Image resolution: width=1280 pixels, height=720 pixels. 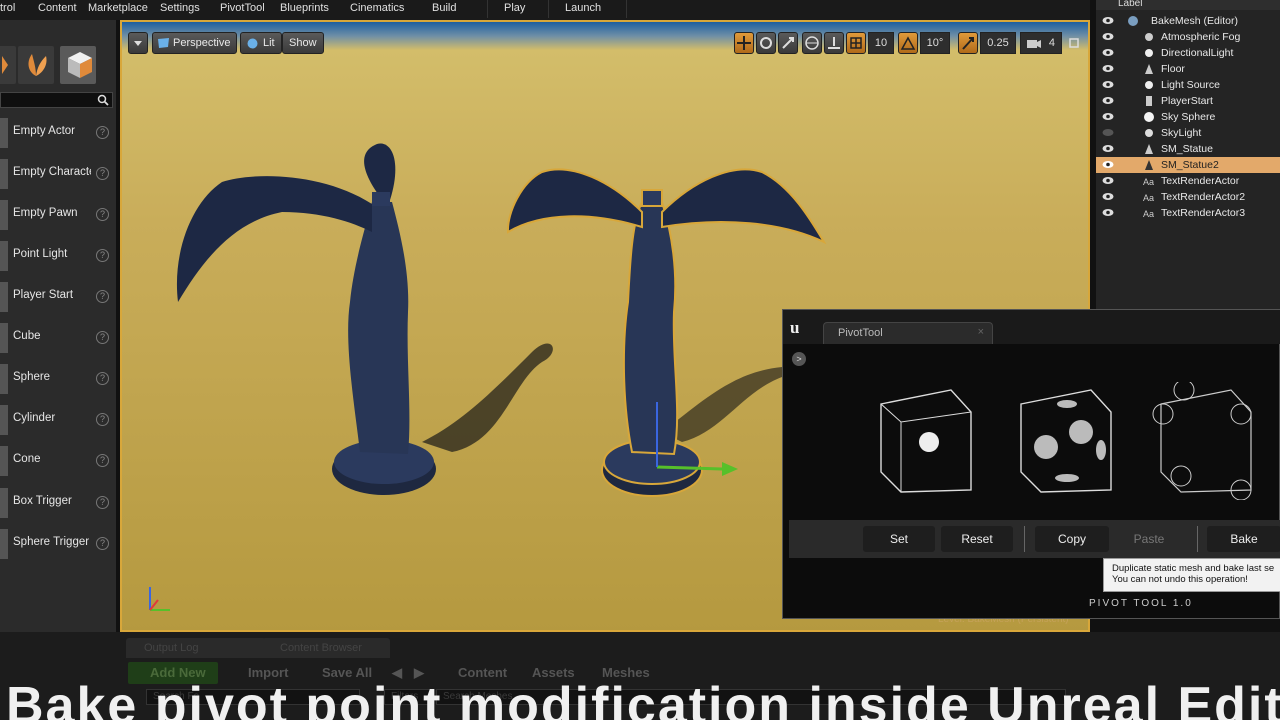 I want to click on place-item-cone: Cone?, so click(x=56, y=461).